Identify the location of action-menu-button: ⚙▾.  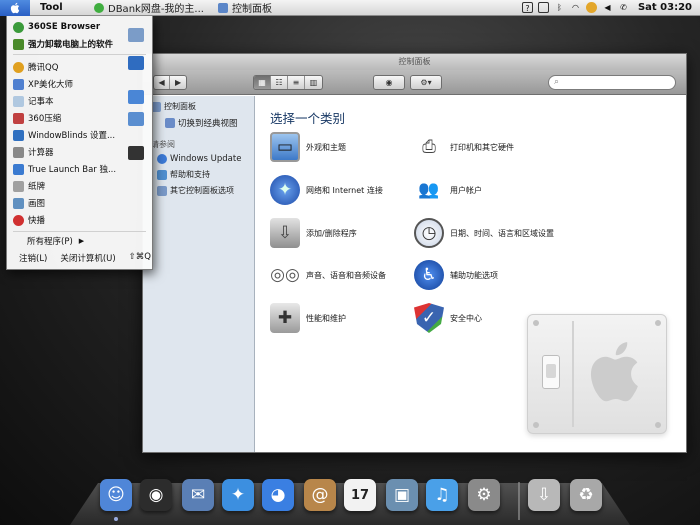
(426, 82).